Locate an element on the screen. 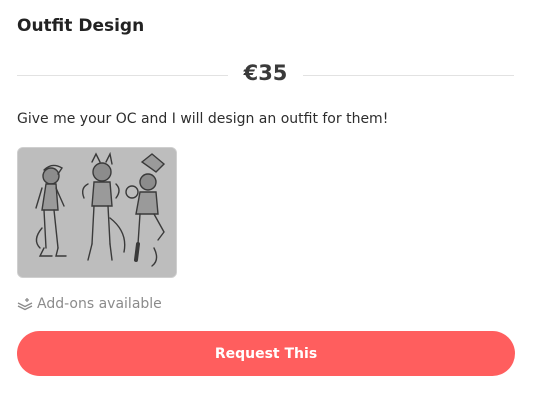  layers-plus-icon is located at coordinates (25, 304).